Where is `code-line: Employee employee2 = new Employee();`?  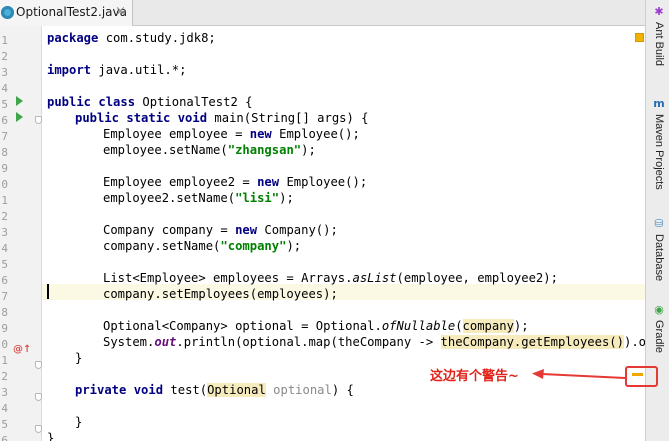 code-line: Employee employee2 = new Employee(); is located at coordinates (235, 182).